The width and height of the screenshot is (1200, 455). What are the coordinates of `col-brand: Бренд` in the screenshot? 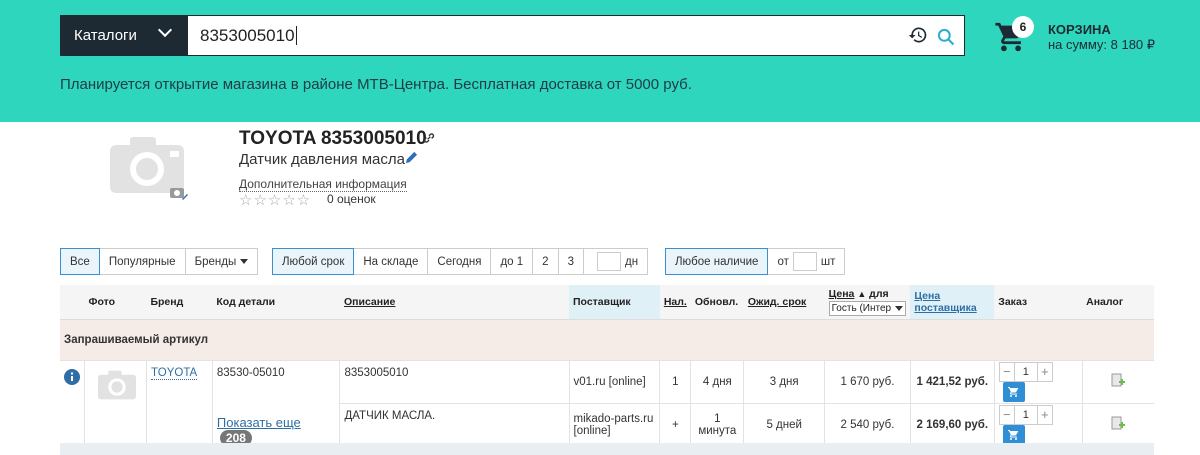 It's located at (179, 302).